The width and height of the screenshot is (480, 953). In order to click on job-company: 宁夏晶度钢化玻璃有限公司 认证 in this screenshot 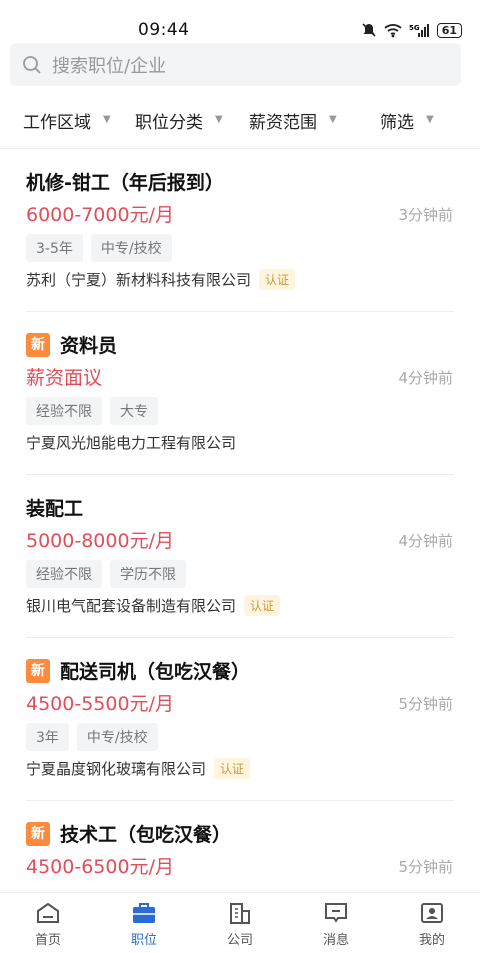, I will do `click(138, 768)`.